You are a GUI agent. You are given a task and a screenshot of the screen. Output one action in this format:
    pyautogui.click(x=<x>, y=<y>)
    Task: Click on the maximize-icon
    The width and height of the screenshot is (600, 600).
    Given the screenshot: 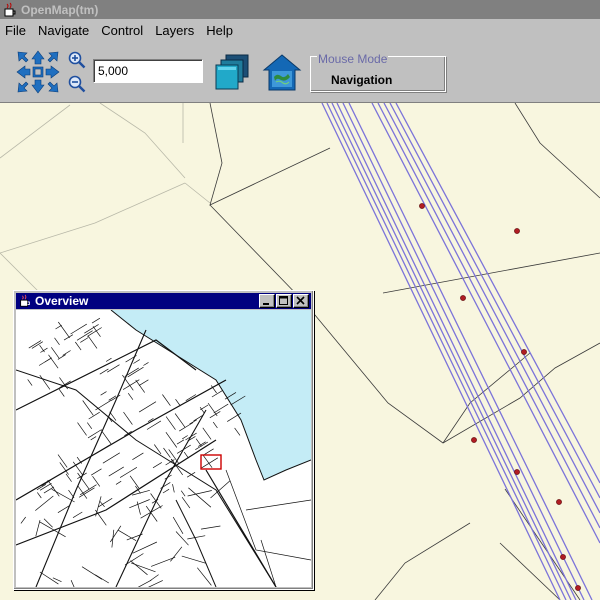 What is the action you would take?
    pyautogui.click(x=283, y=300)
    